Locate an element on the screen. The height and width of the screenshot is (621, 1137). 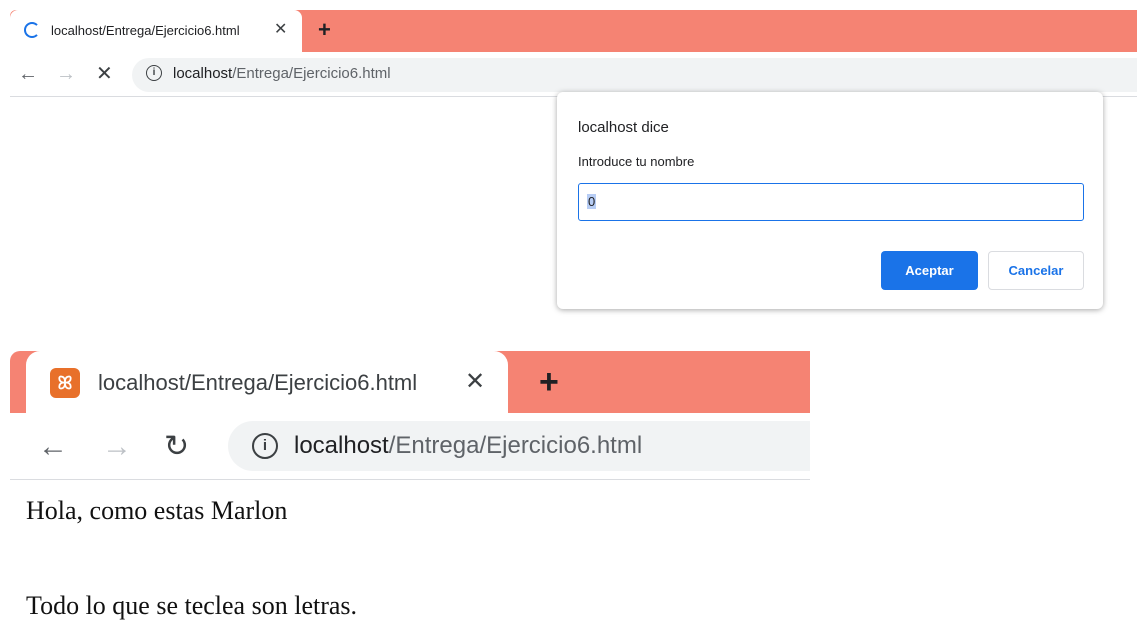
dialog-title: localhost dice is located at coordinates (623, 127).